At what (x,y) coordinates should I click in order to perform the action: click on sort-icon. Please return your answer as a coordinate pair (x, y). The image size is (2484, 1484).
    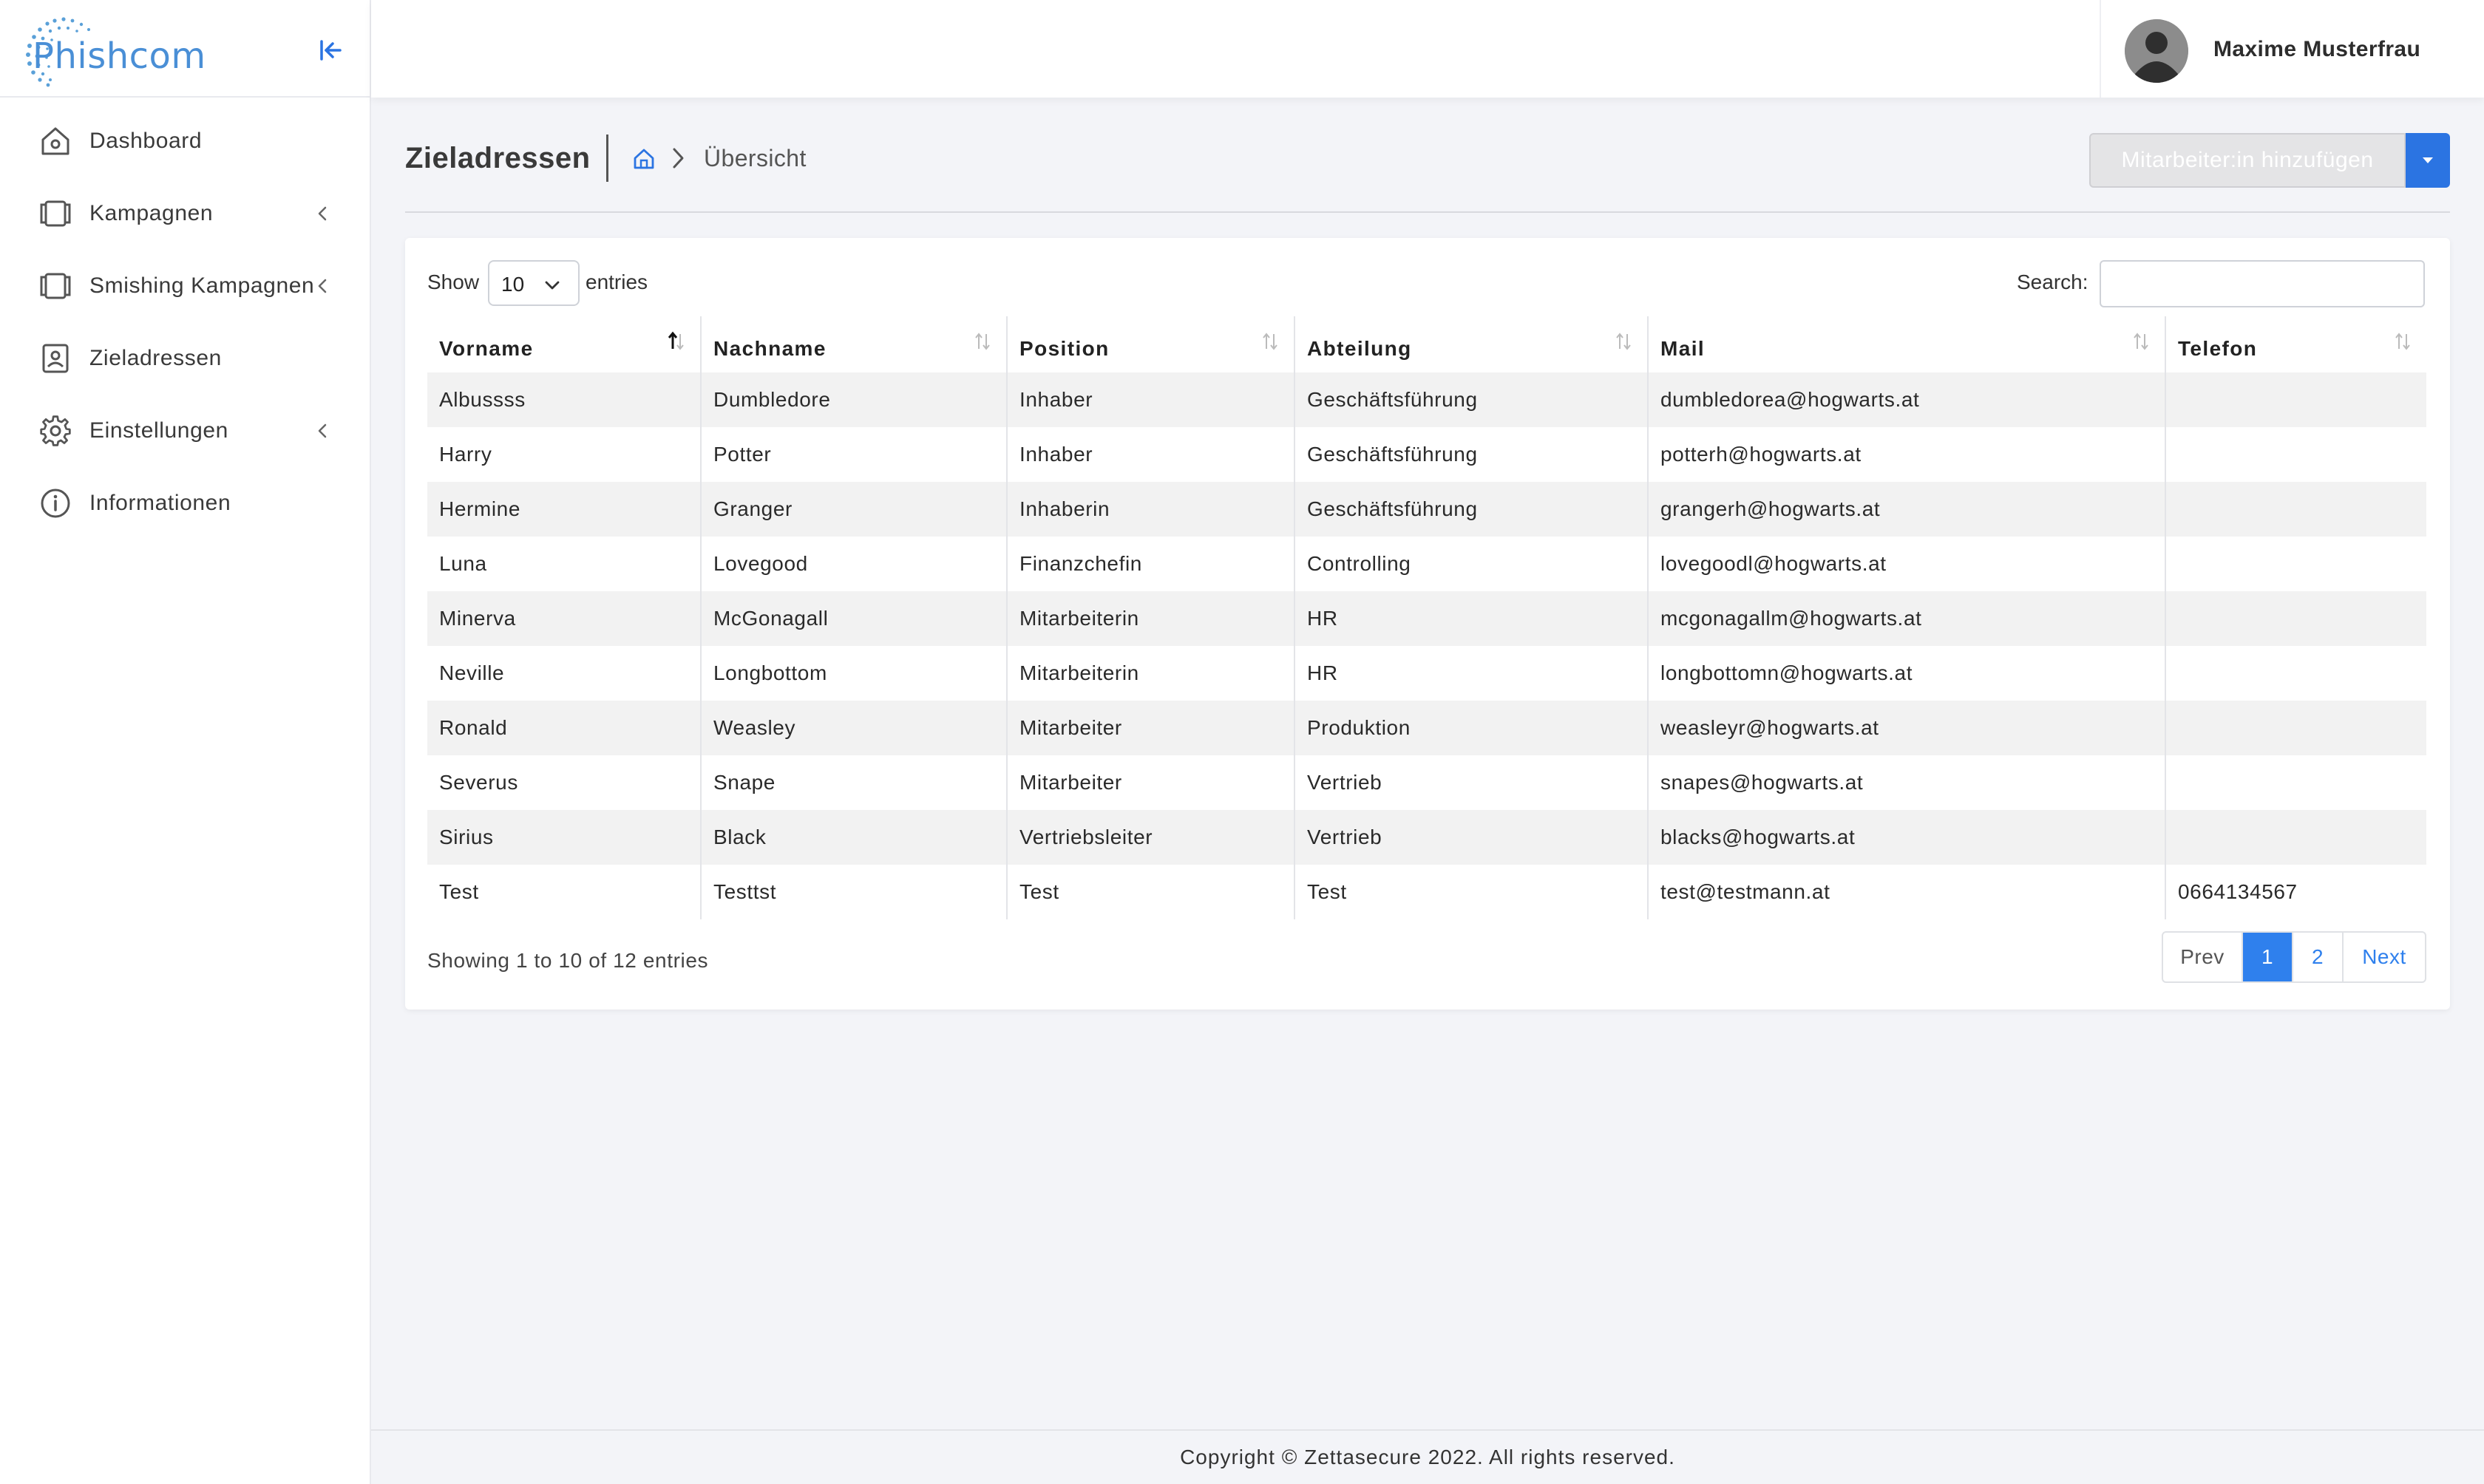
    Looking at the image, I should click on (1624, 341).